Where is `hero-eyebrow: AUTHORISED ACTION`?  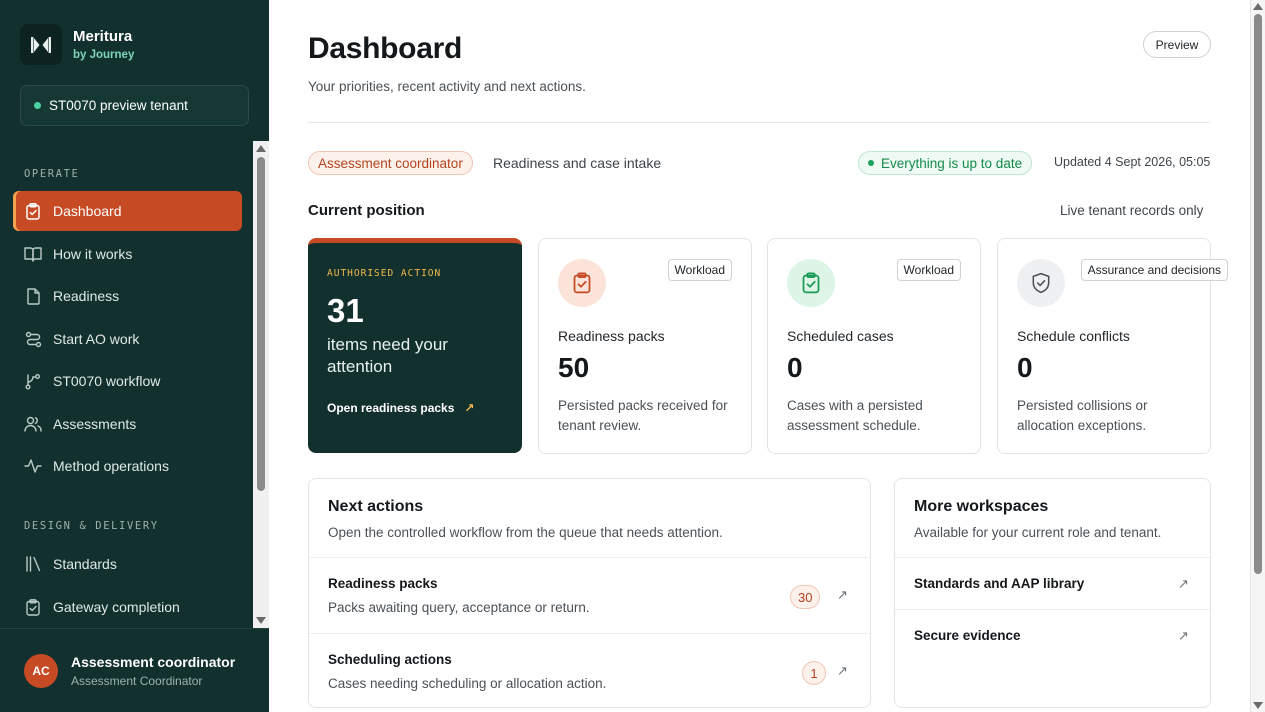
hero-eyebrow: AUTHORISED ACTION is located at coordinates (384, 273).